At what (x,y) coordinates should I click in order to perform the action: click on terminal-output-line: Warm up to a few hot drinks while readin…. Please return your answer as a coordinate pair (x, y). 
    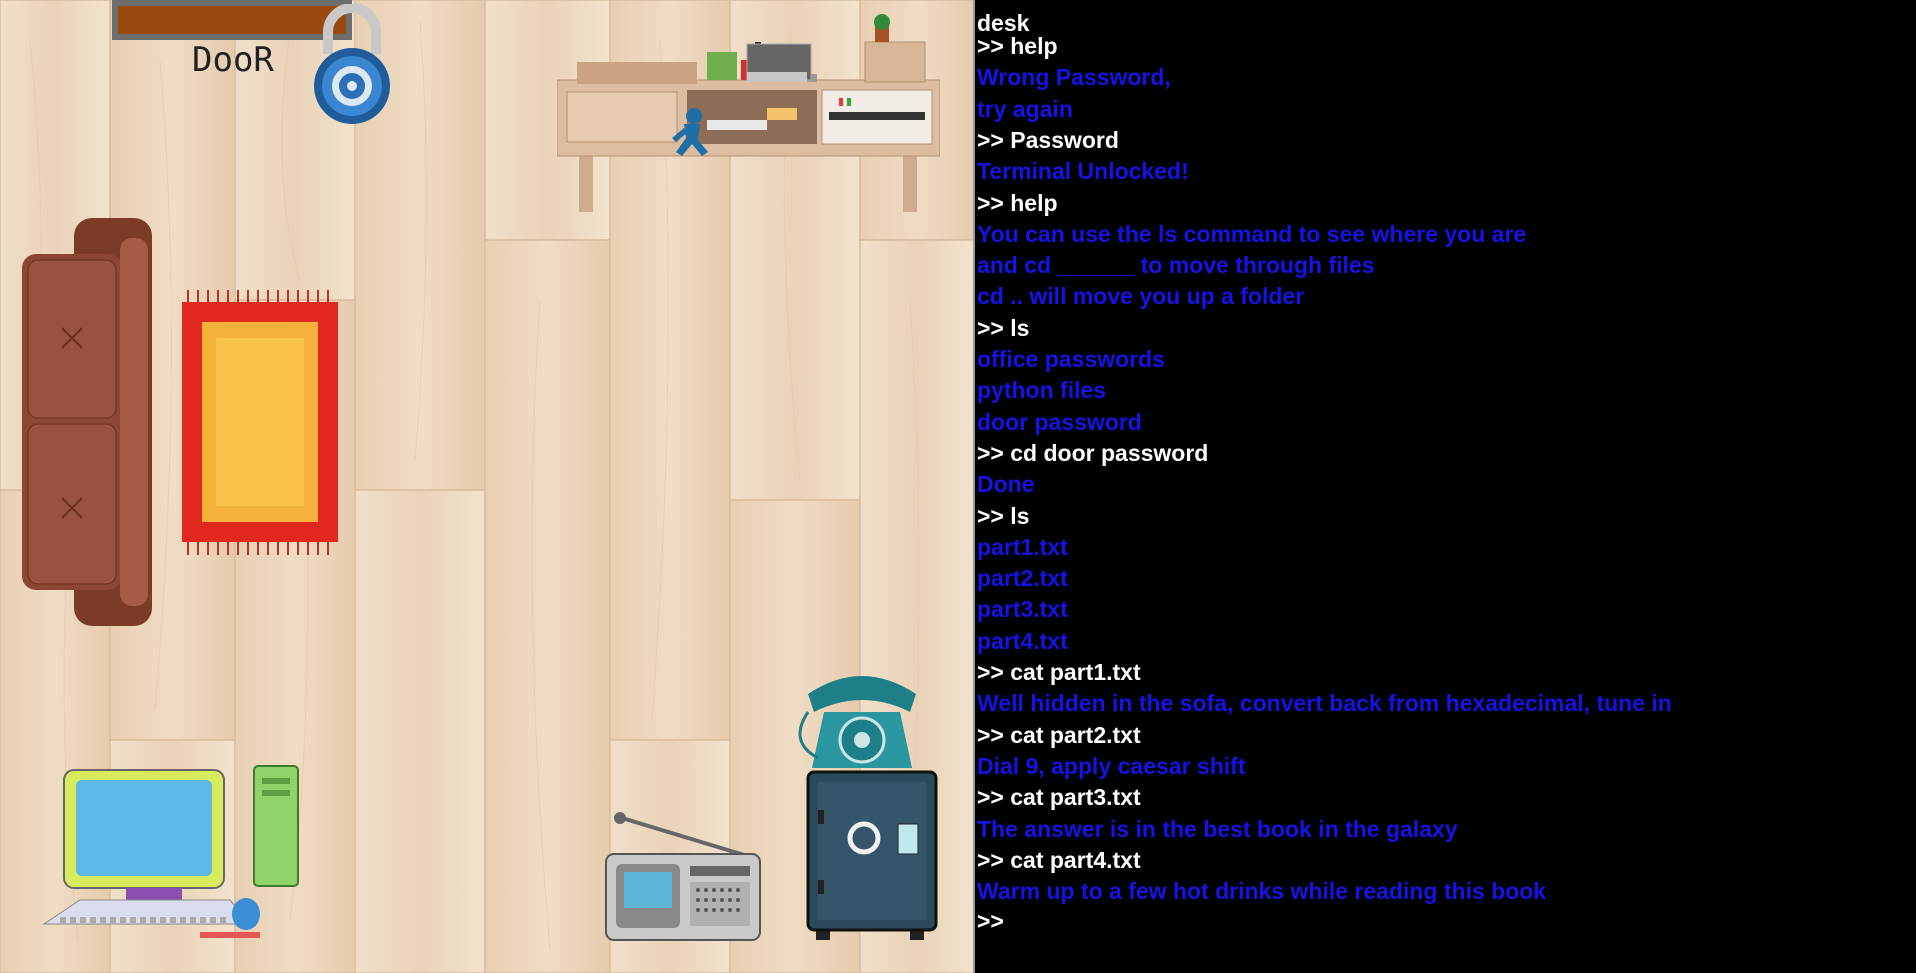
    Looking at the image, I should click on (1262, 891).